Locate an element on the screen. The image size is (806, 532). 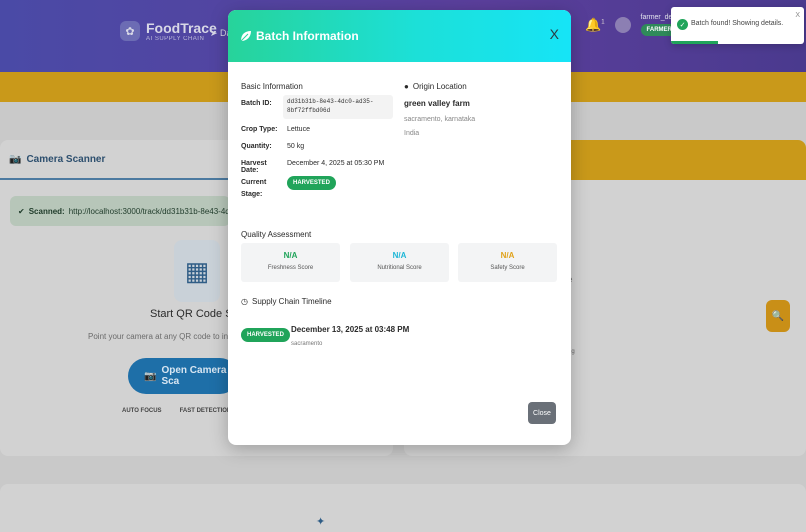
toast-message: Batch found! Showing details. is located at coordinates (737, 23).